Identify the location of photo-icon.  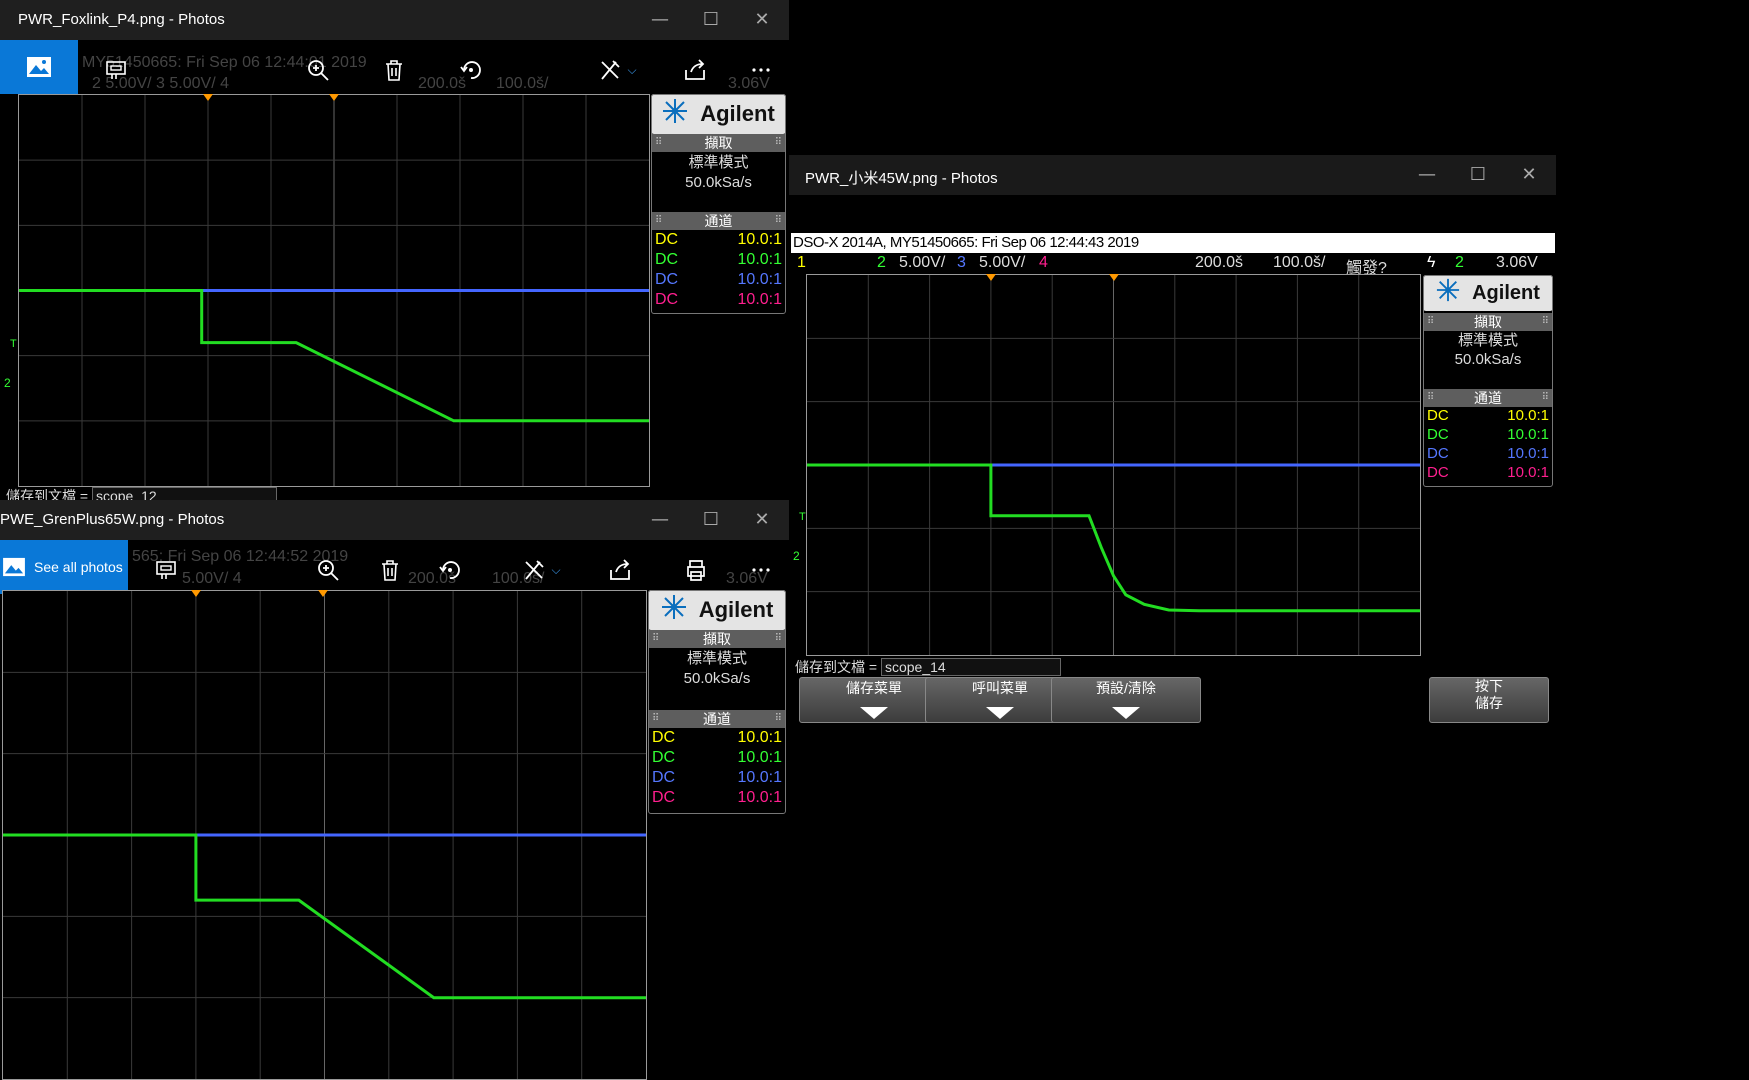
(14, 567).